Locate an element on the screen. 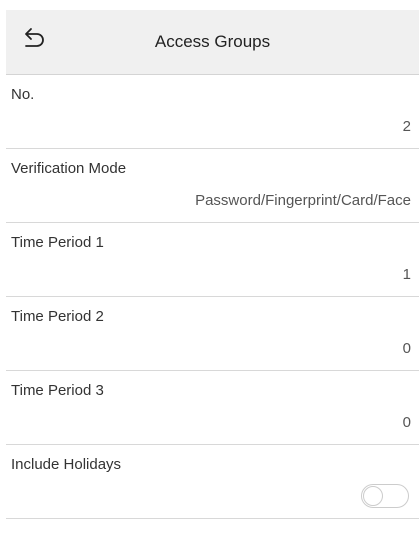 This screenshot has width=419, height=539. row-include-holidays: Include Holidays is located at coordinates (212, 482).